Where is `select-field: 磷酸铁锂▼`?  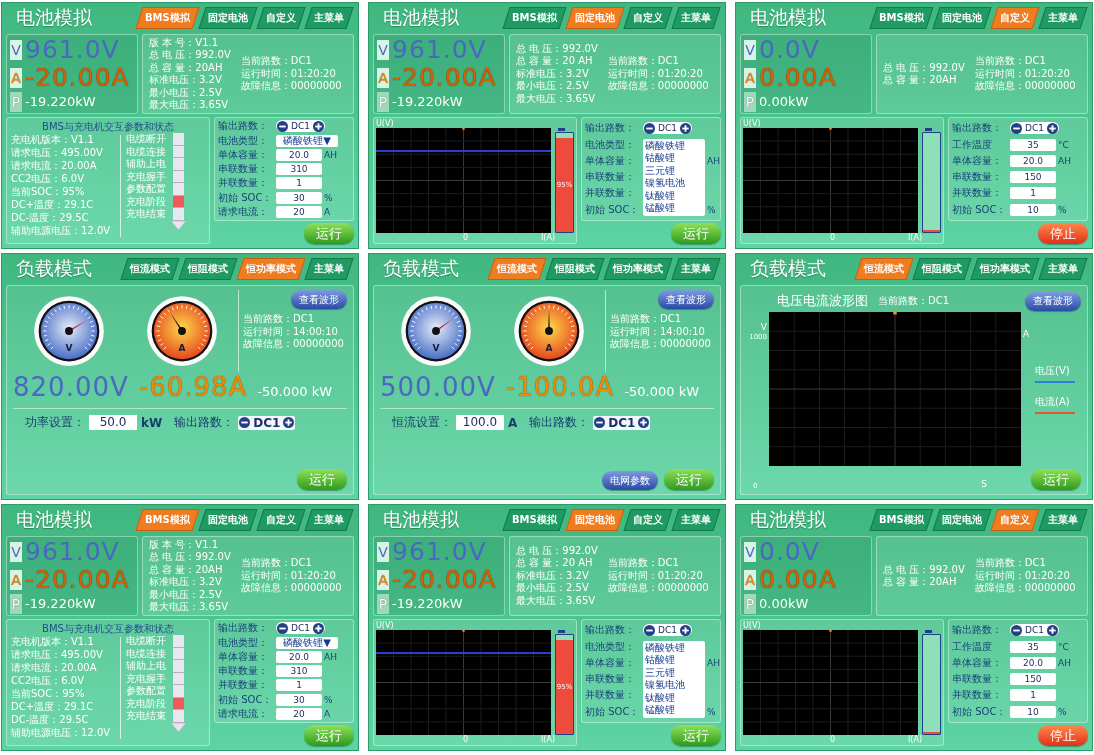 select-field: 磷酸铁锂▼ is located at coordinates (307, 642).